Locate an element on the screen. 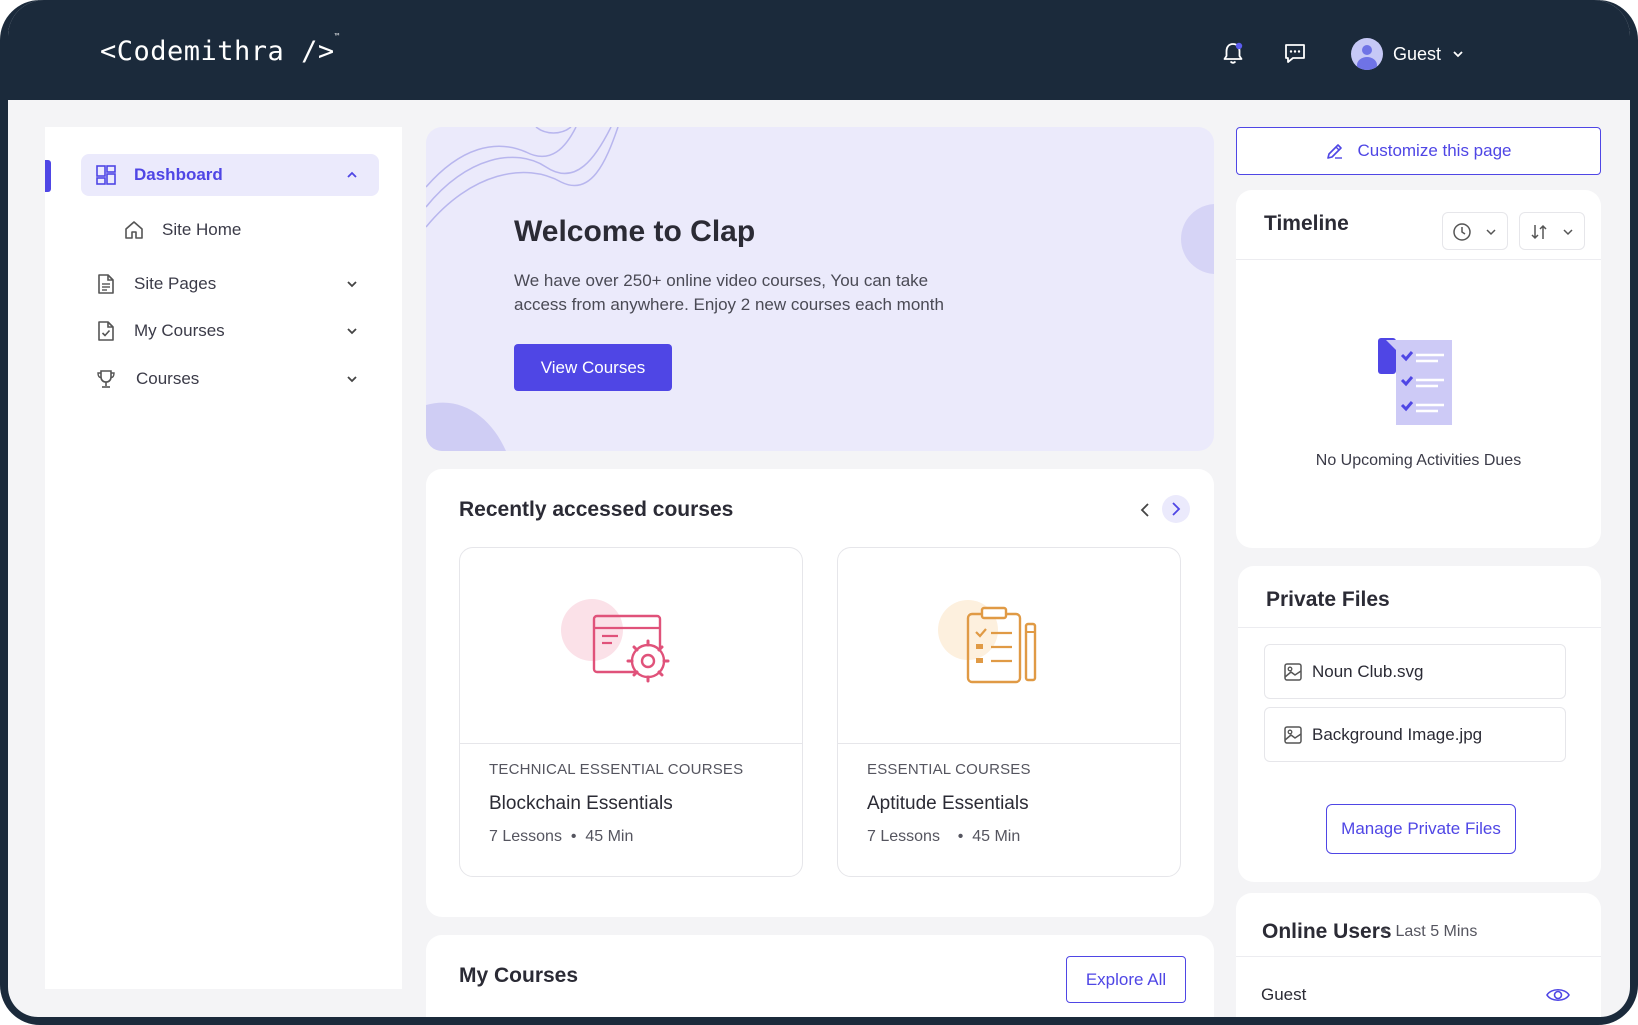  browser-settings-icon is located at coordinates (615, 641).